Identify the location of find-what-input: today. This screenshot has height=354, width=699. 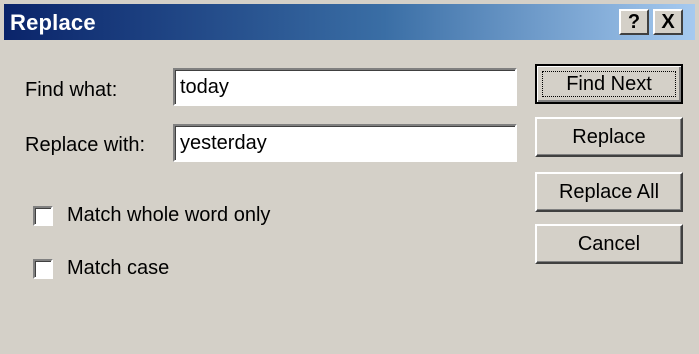
(345, 87).